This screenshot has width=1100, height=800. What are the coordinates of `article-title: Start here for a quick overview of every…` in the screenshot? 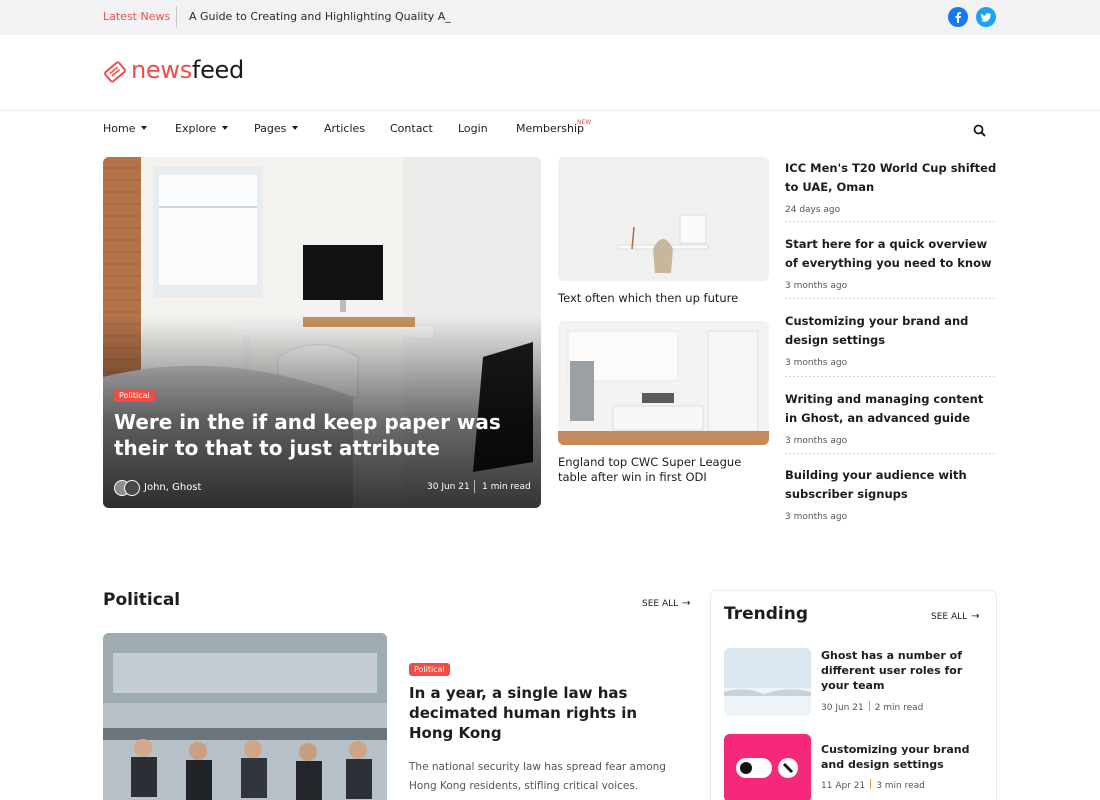 It's located at (888, 253).